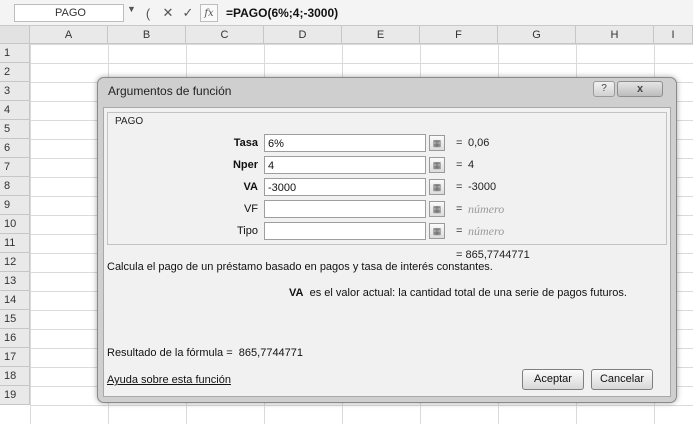 Image resolution: width=693 pixels, height=424 pixels. Describe the element at coordinates (345, 187) in the screenshot. I see `va-input` at that location.